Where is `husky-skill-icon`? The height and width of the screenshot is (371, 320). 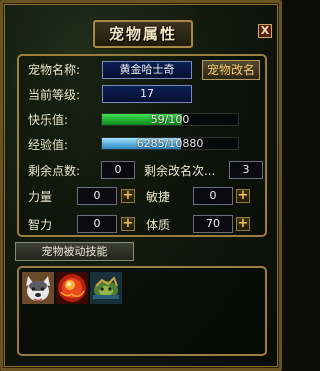
husky-skill-icon is located at coordinates (38, 288).